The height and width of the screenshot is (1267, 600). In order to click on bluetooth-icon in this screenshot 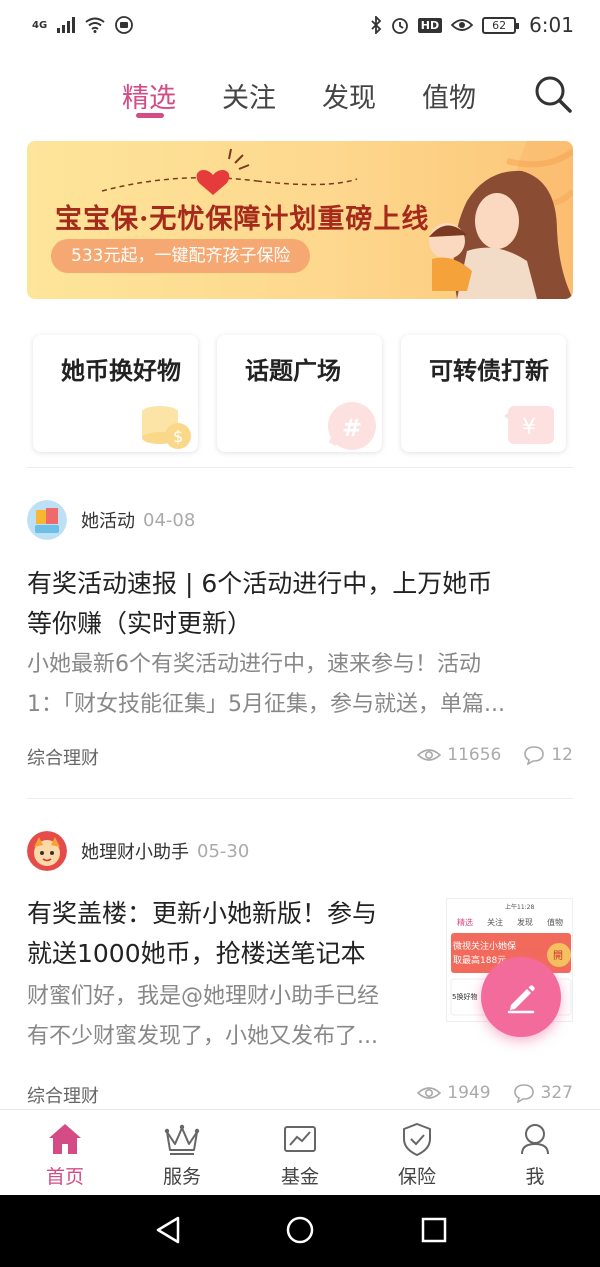, I will do `click(376, 25)`.